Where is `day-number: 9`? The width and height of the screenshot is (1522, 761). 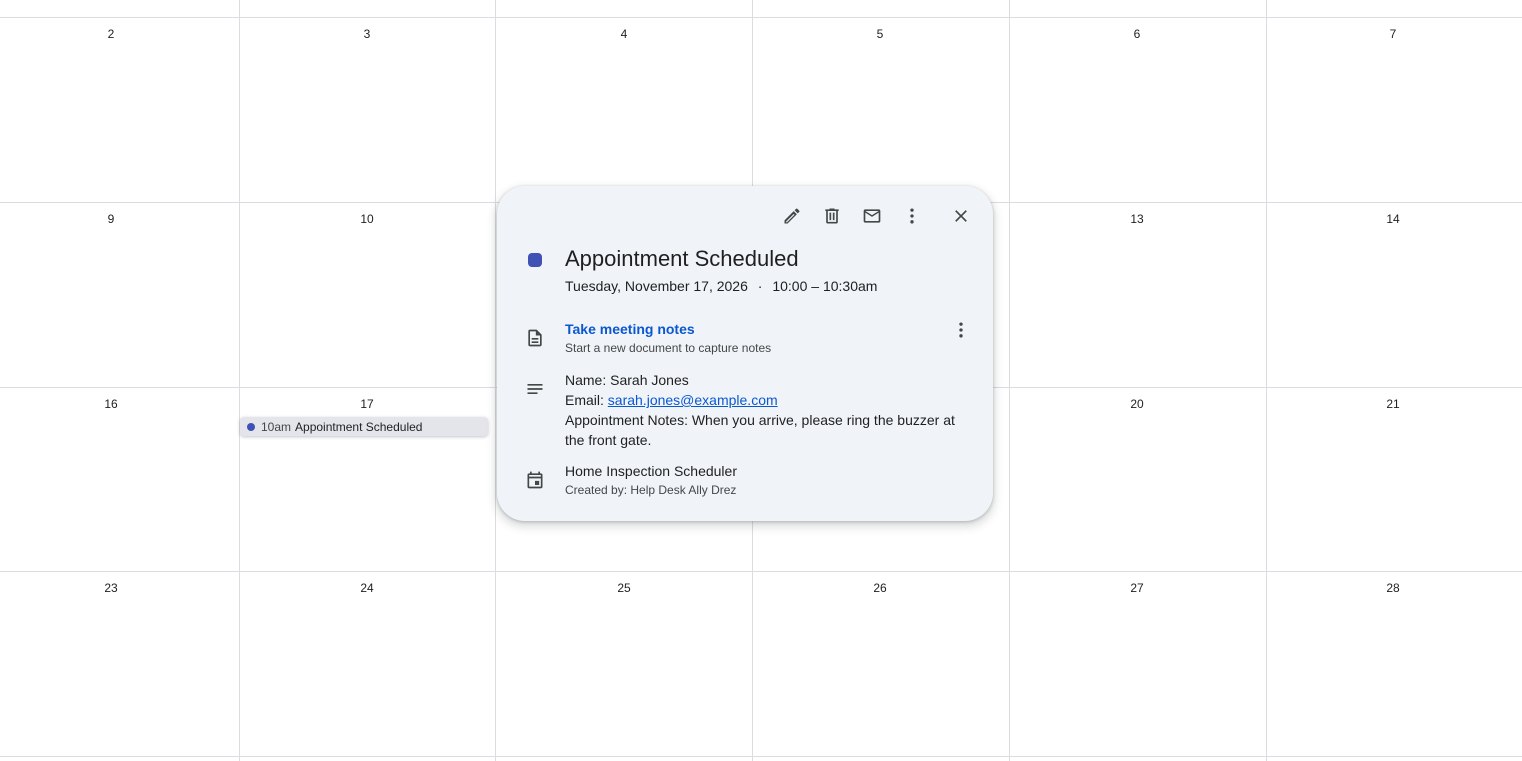 day-number: 9 is located at coordinates (111, 219).